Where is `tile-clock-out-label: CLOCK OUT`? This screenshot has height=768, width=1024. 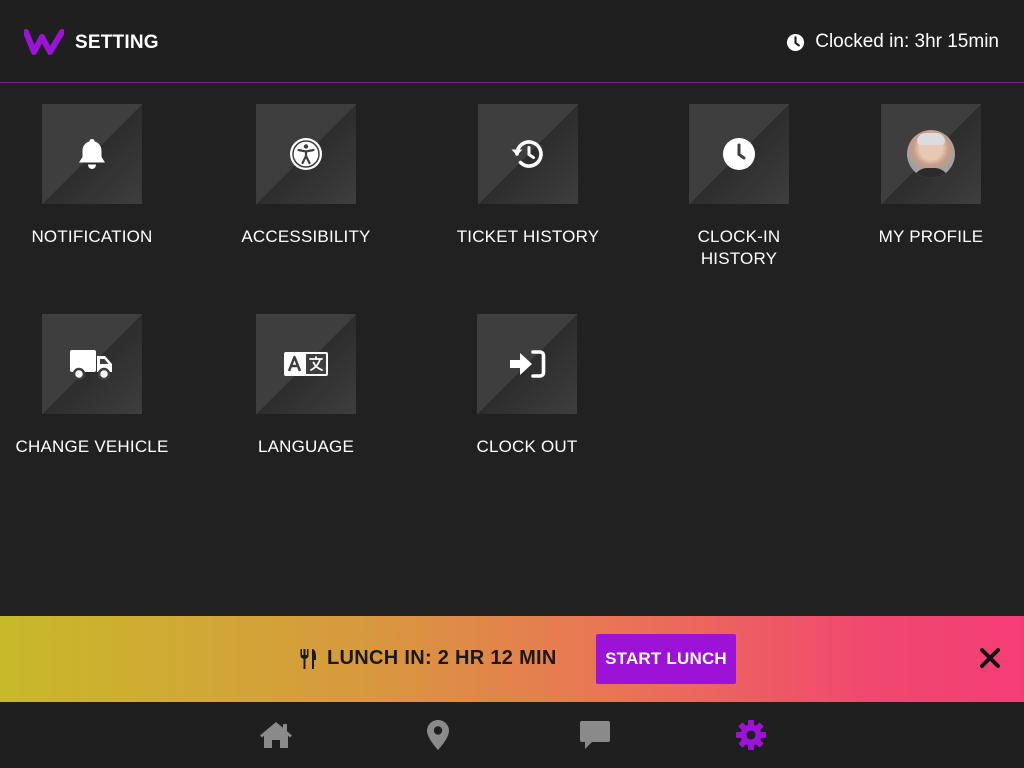 tile-clock-out-label: CLOCK OUT is located at coordinates (527, 446).